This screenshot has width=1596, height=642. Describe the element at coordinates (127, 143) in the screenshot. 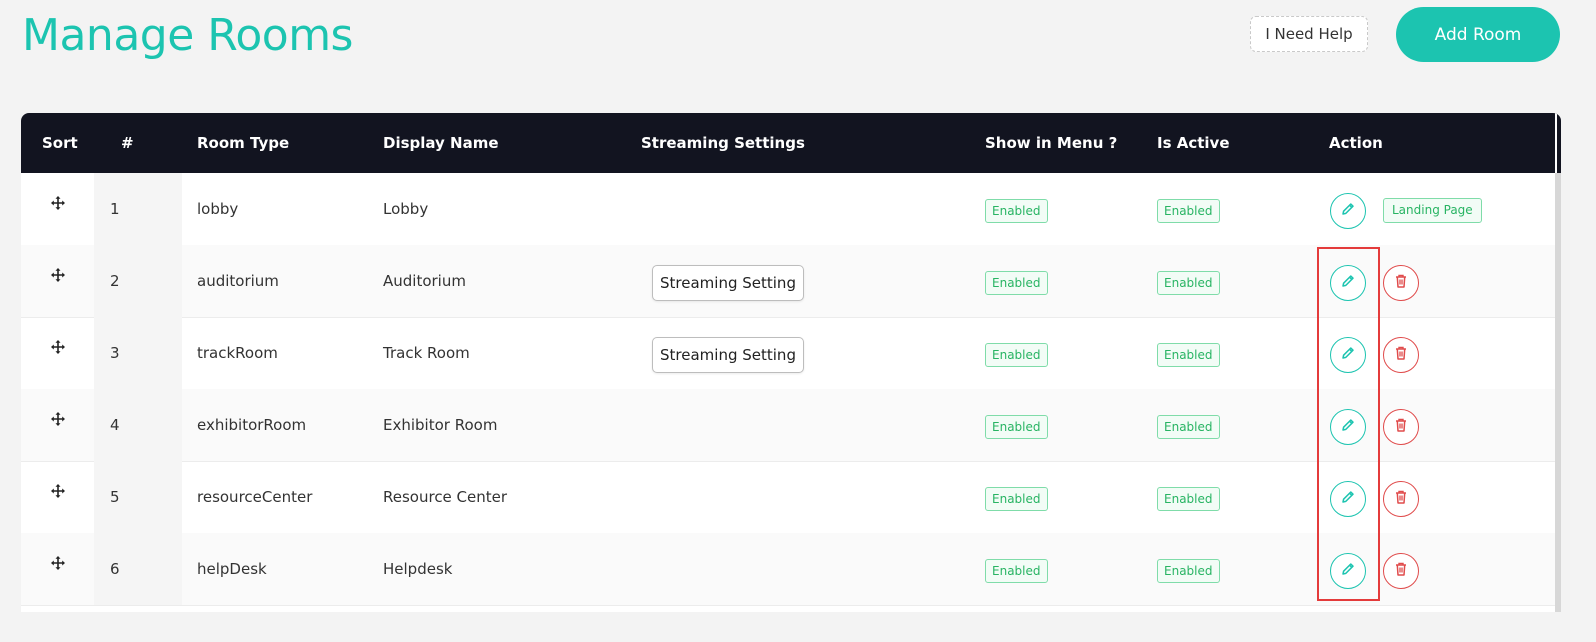

I see `header-number: #` at that location.